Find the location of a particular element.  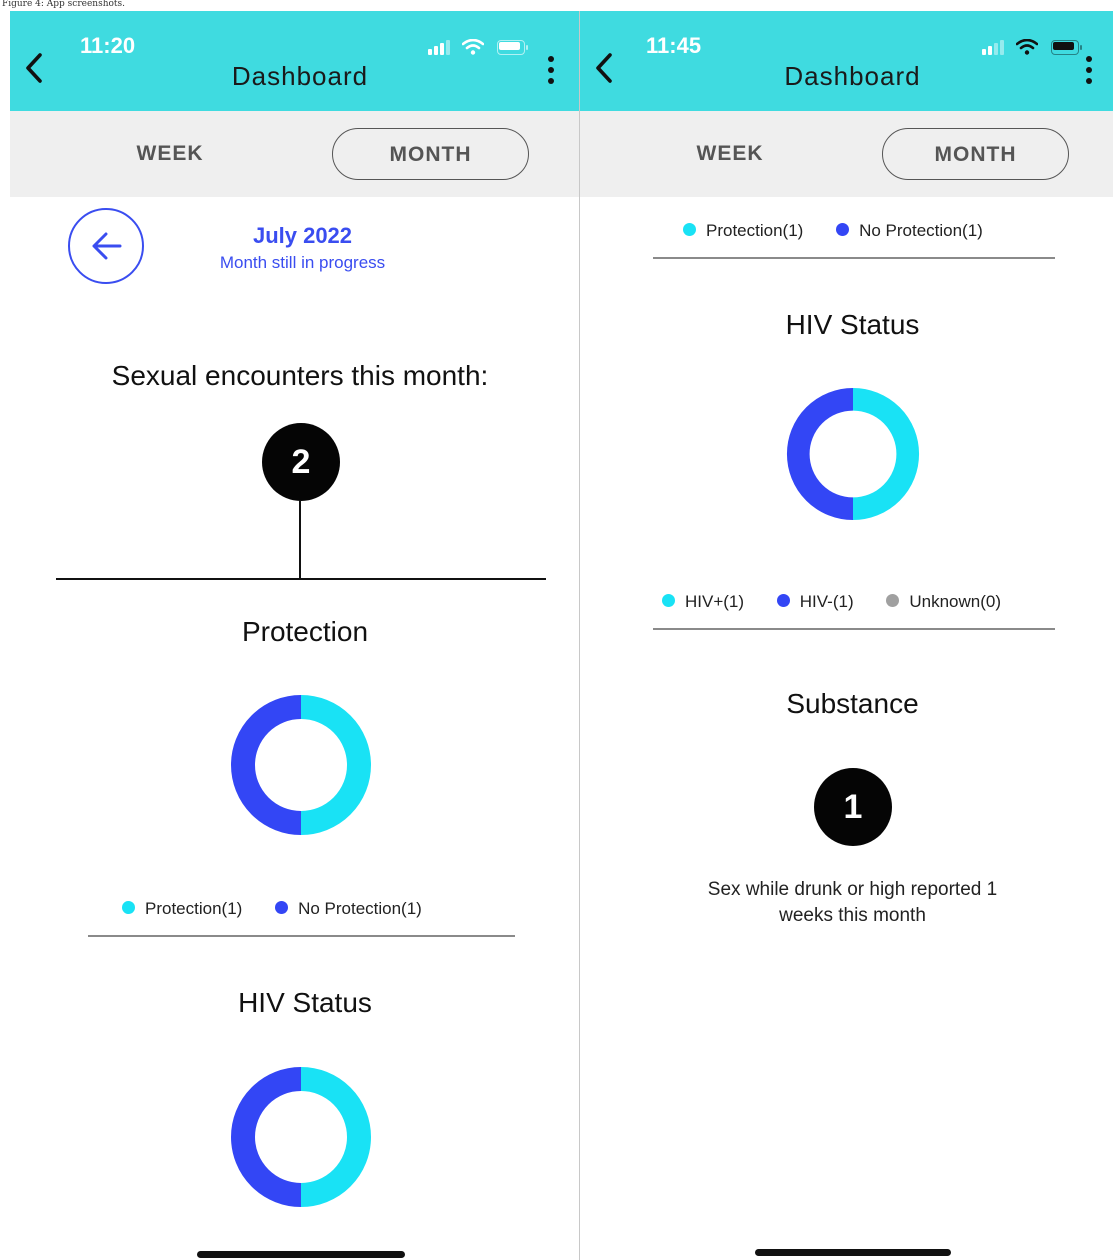

arrow-left-icon is located at coordinates (107, 246).